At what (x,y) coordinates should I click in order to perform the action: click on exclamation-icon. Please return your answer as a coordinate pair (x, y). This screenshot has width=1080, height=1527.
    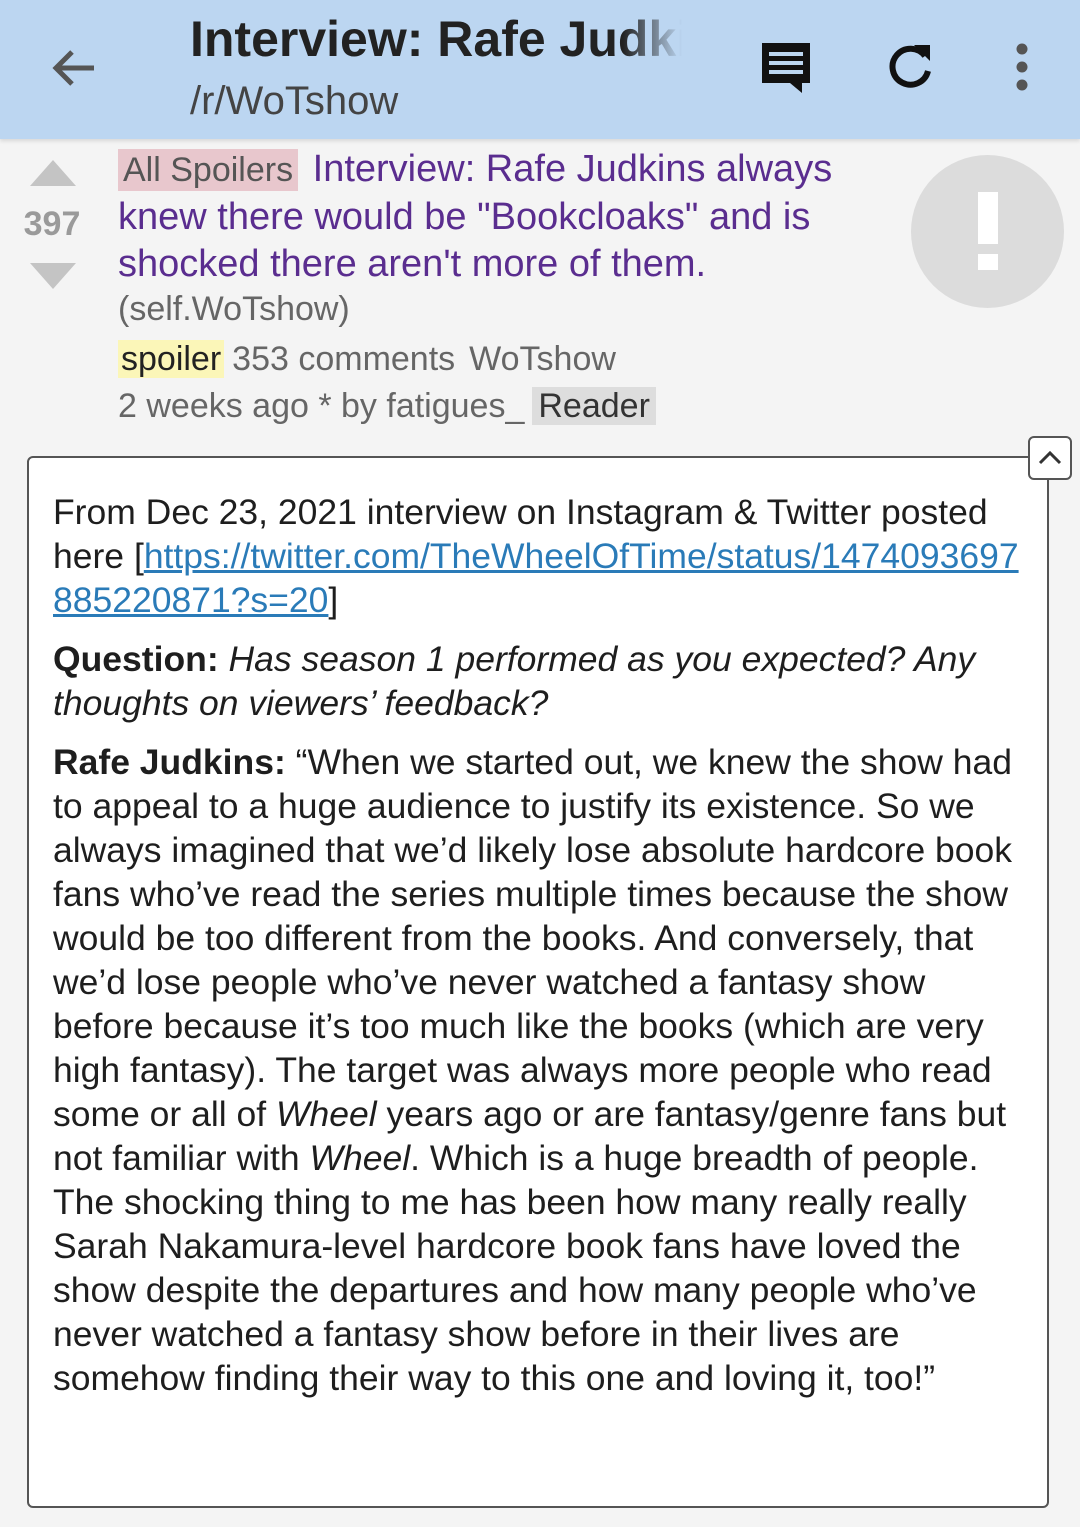
    Looking at the image, I should click on (987, 230).